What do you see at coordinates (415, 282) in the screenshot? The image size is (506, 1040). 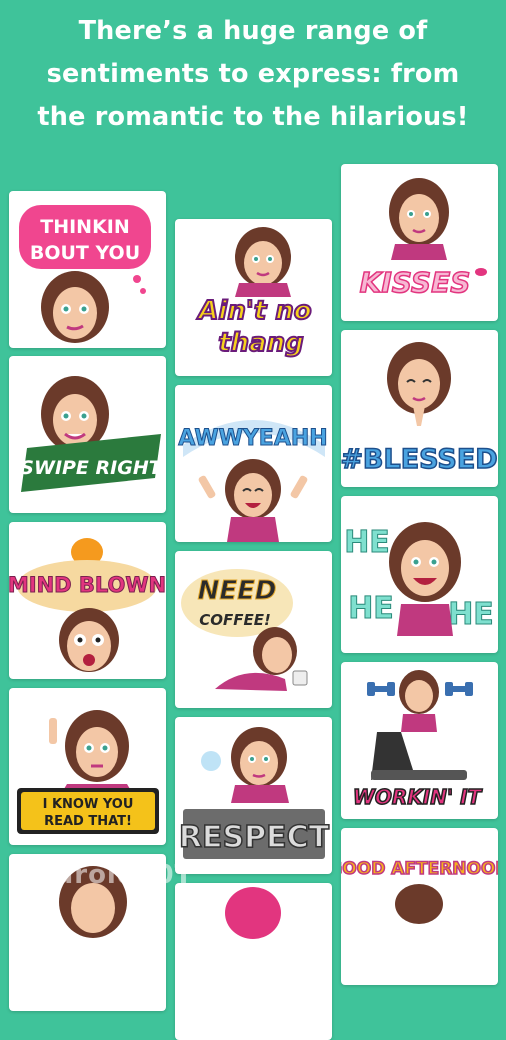 I see `sticker-text-line-1: KISSES` at bounding box center [415, 282].